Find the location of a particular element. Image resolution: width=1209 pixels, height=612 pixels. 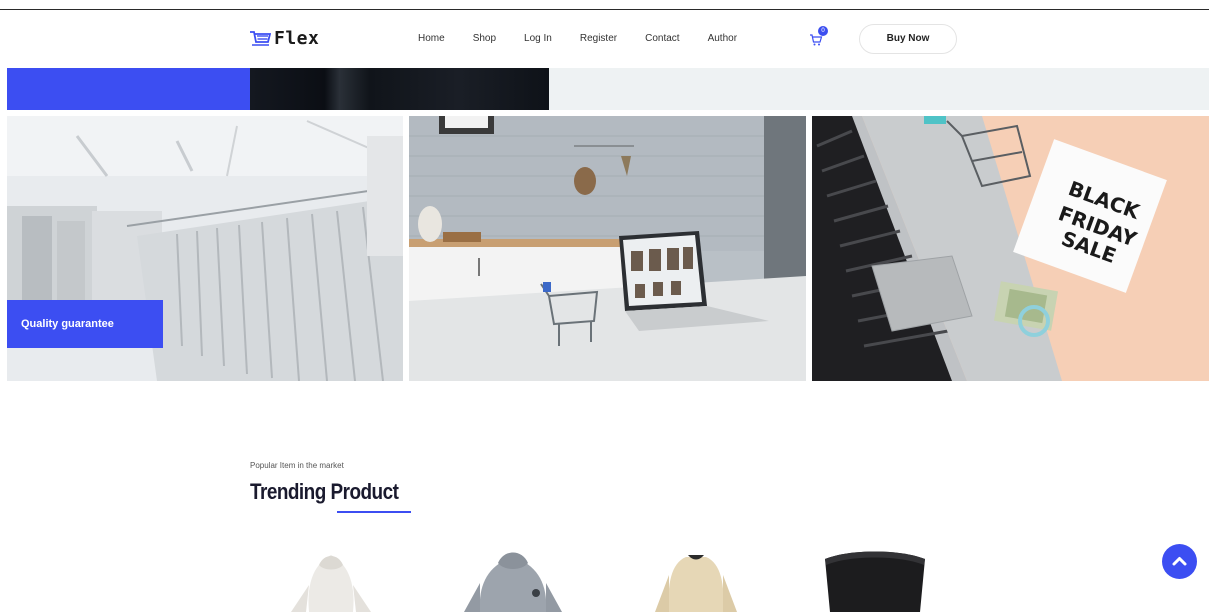

nav-shop: Shop is located at coordinates (484, 38).